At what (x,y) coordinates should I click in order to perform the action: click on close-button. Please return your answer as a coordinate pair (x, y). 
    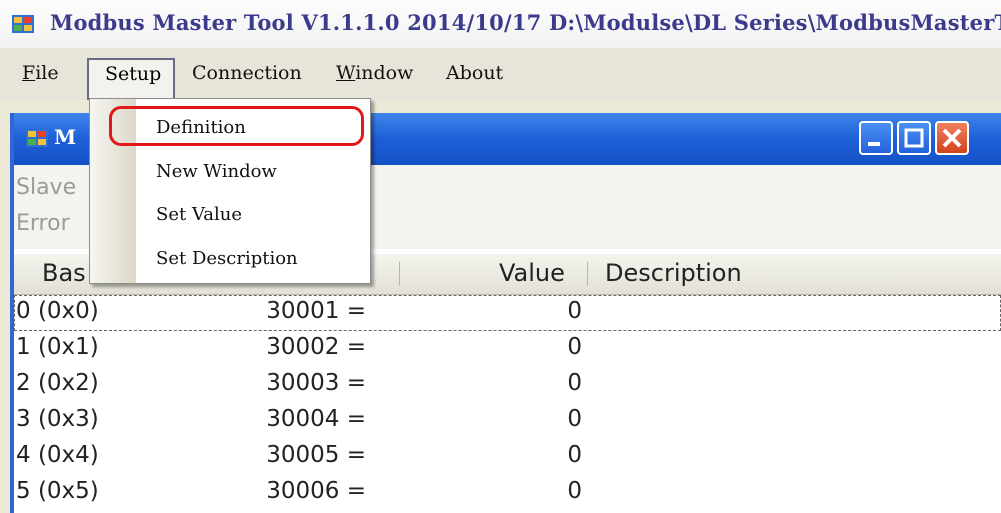
    Looking at the image, I should click on (952, 138).